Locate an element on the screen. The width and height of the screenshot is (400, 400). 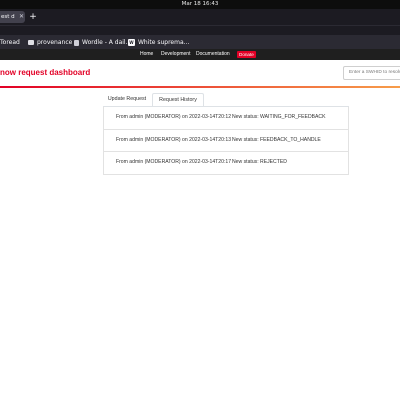
nav-development: Development is located at coordinates (175, 54).